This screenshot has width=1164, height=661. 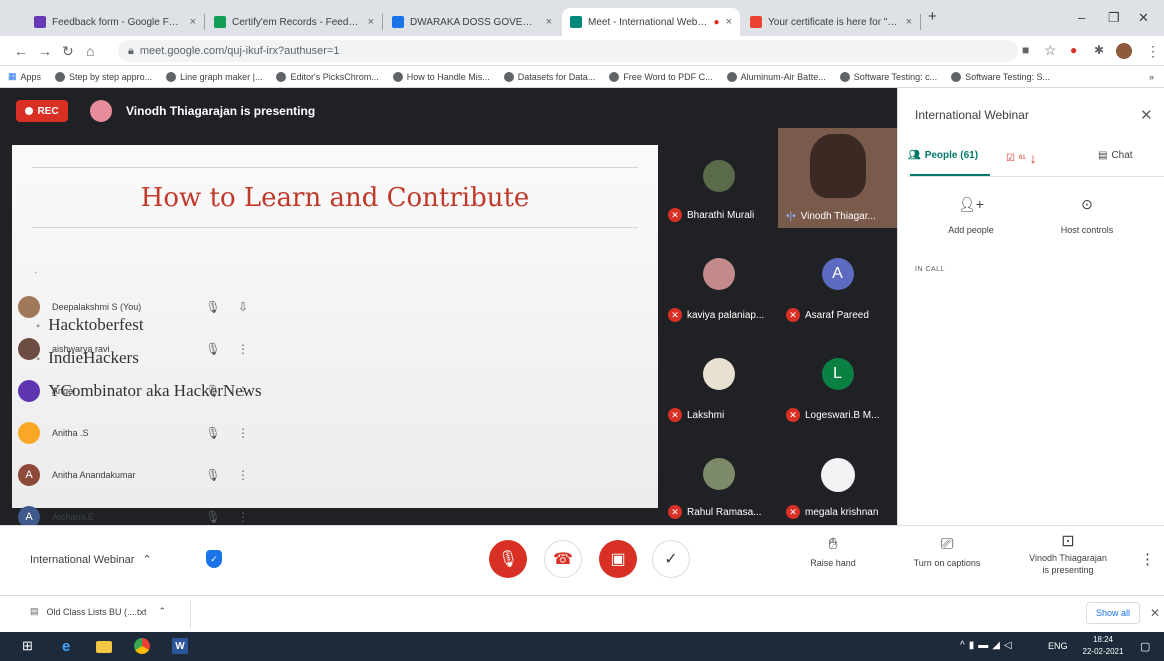 I want to click on bookmark-item: Software Testing, so click(x=1000, y=76).